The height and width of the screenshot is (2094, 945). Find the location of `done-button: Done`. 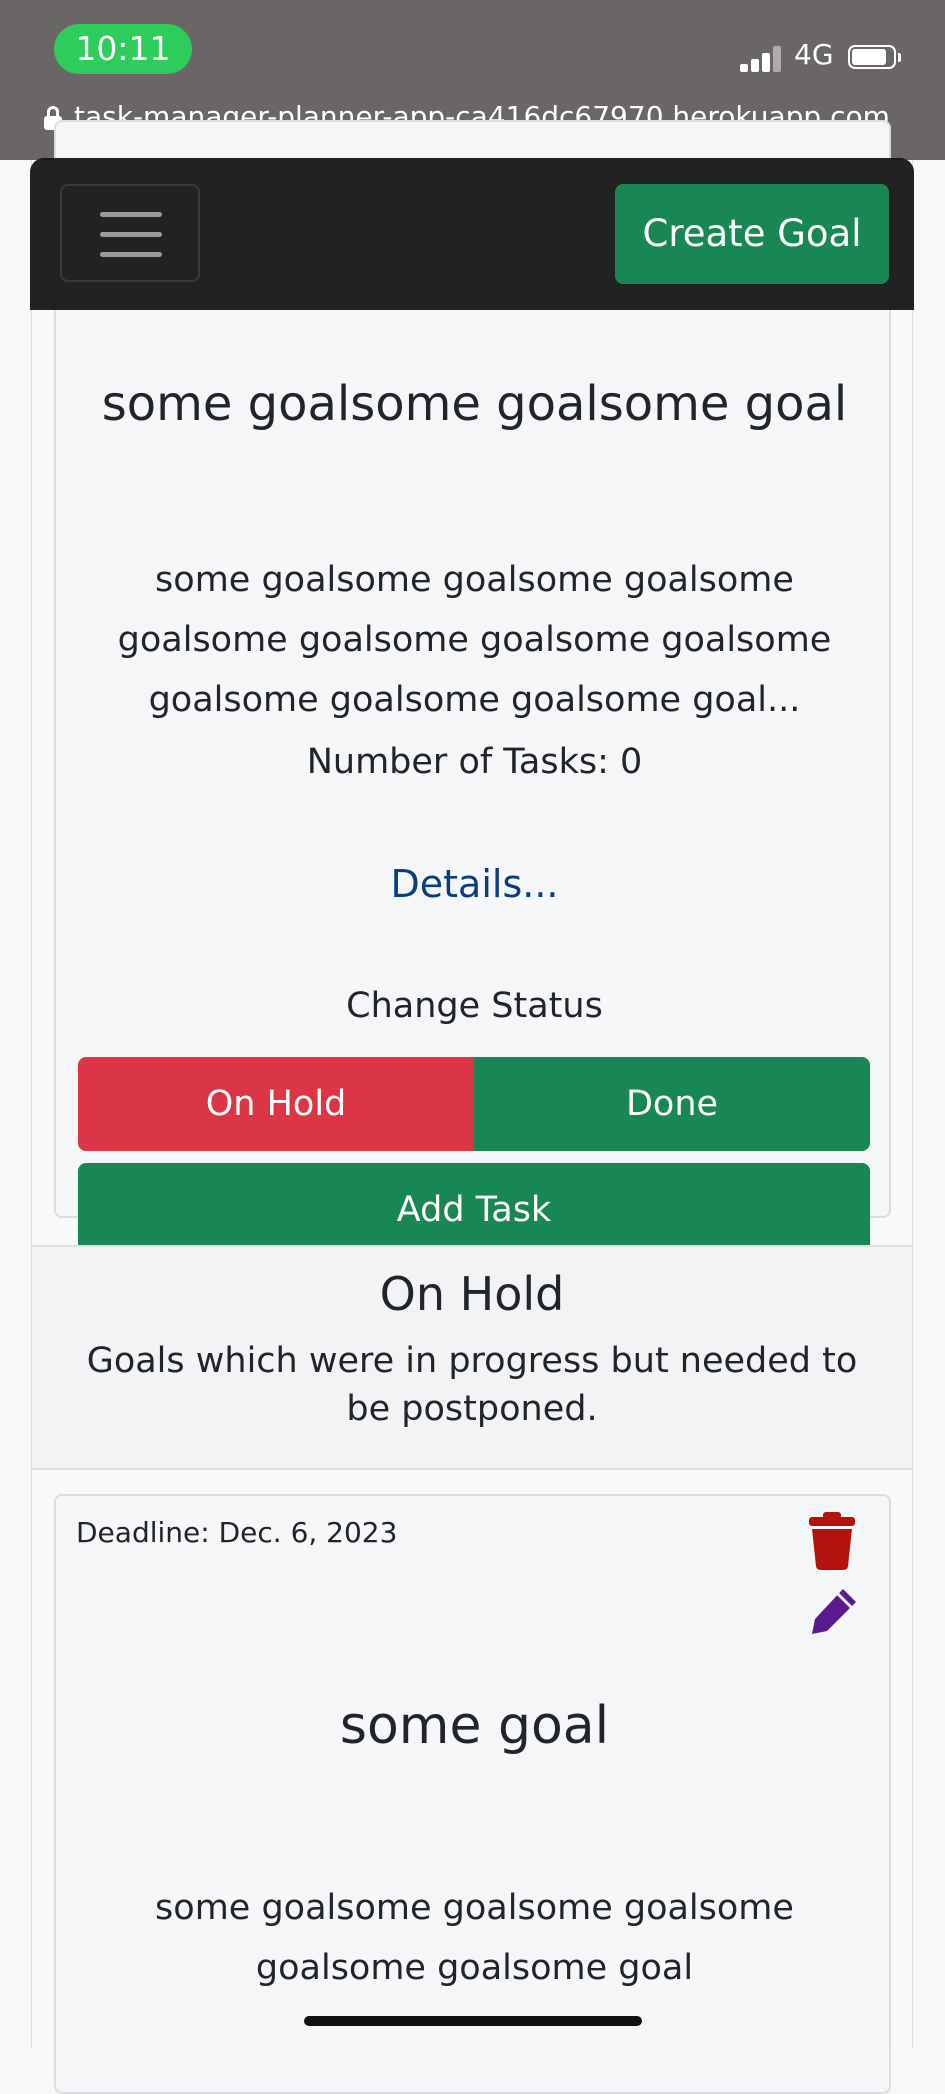

done-button: Done is located at coordinates (672, 1104).